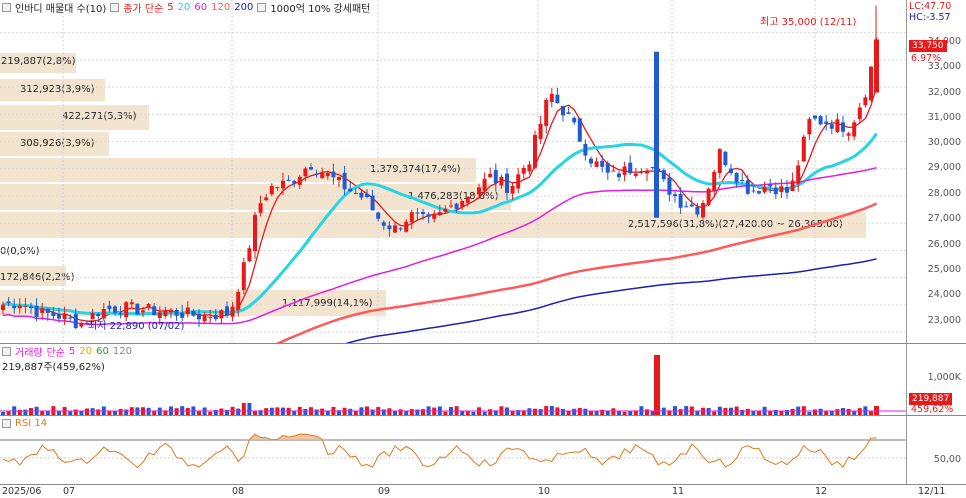 The image size is (966, 498). What do you see at coordinates (22, 491) in the screenshot?
I see `x-tick: 2025/06` at bounding box center [22, 491].